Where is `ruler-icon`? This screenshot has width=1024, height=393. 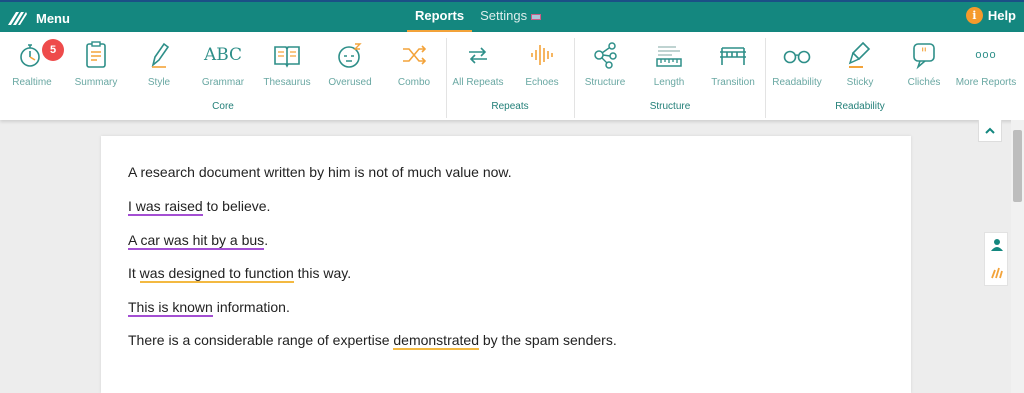
ruler-icon is located at coordinates (669, 56).